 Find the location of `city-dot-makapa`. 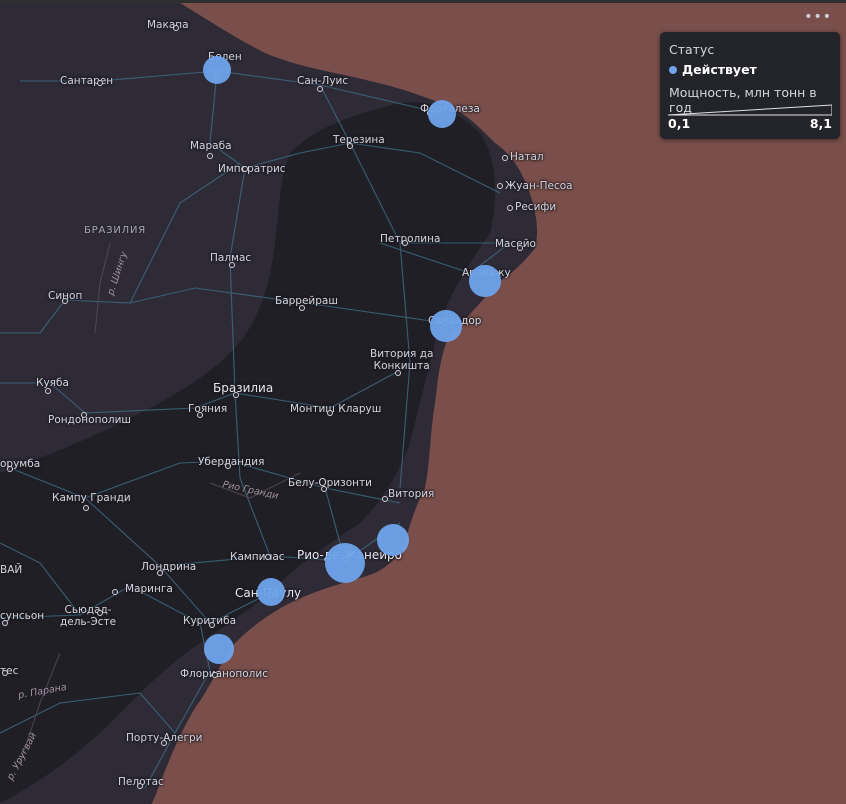

city-dot-makapa is located at coordinates (176, 28).